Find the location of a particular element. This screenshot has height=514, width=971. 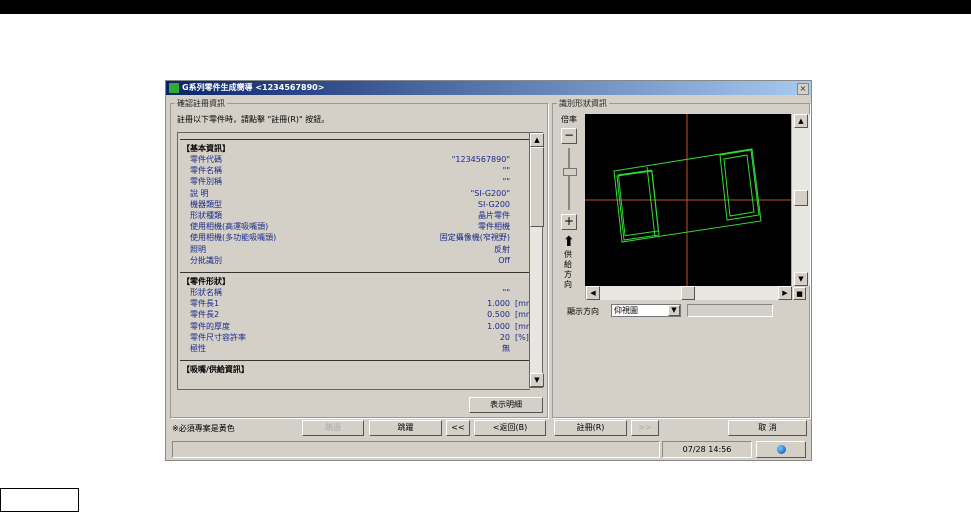

item-label: 零件別稱 is located at coordinates (206, 182).